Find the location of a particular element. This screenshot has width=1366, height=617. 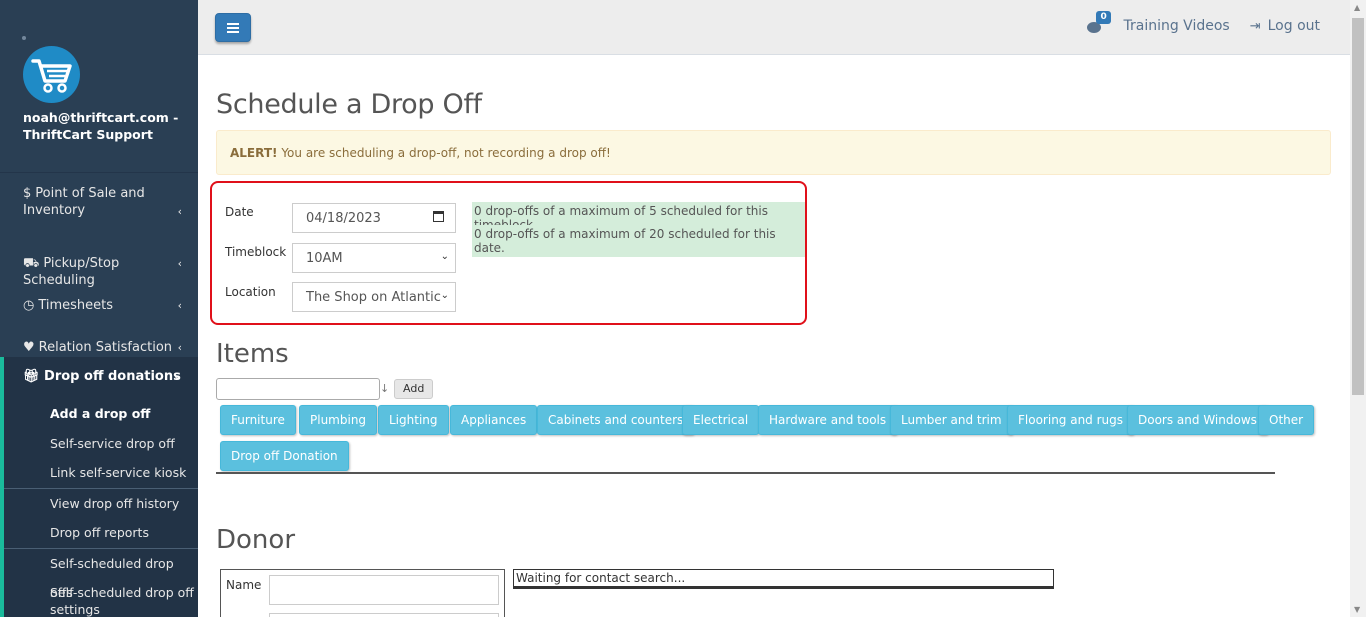

sign-out-icon: ⇥ is located at coordinates (1255, 26).